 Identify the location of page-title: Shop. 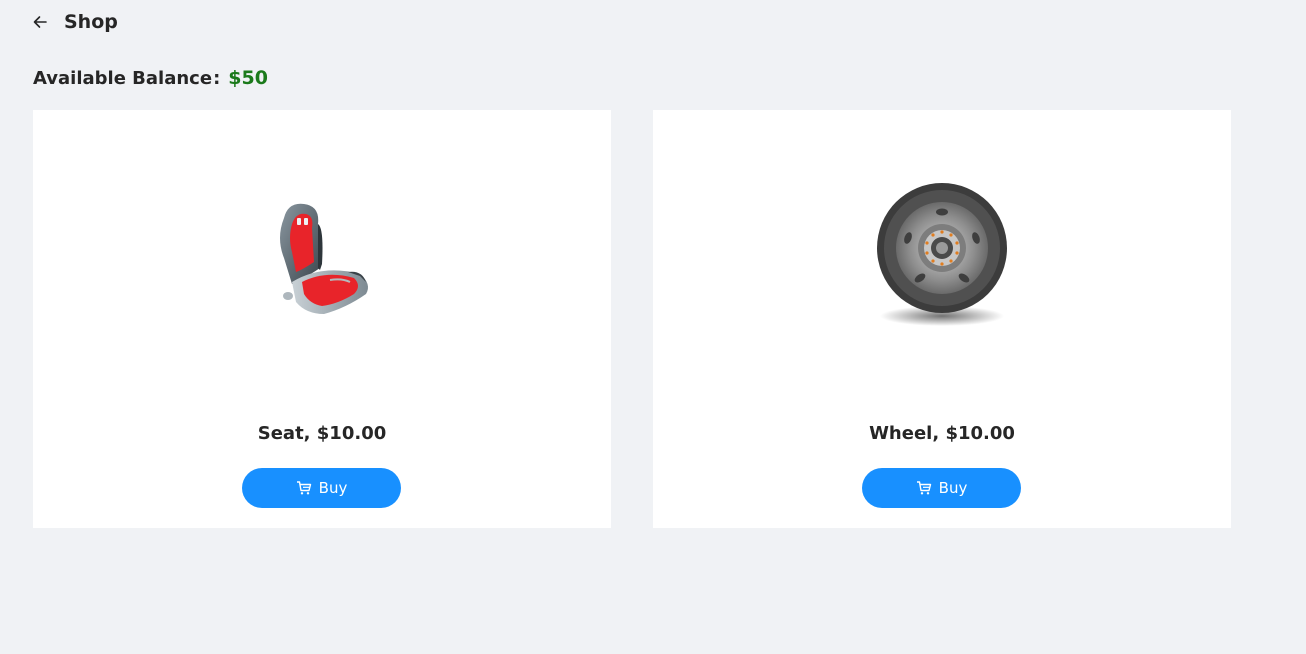
(91, 22).